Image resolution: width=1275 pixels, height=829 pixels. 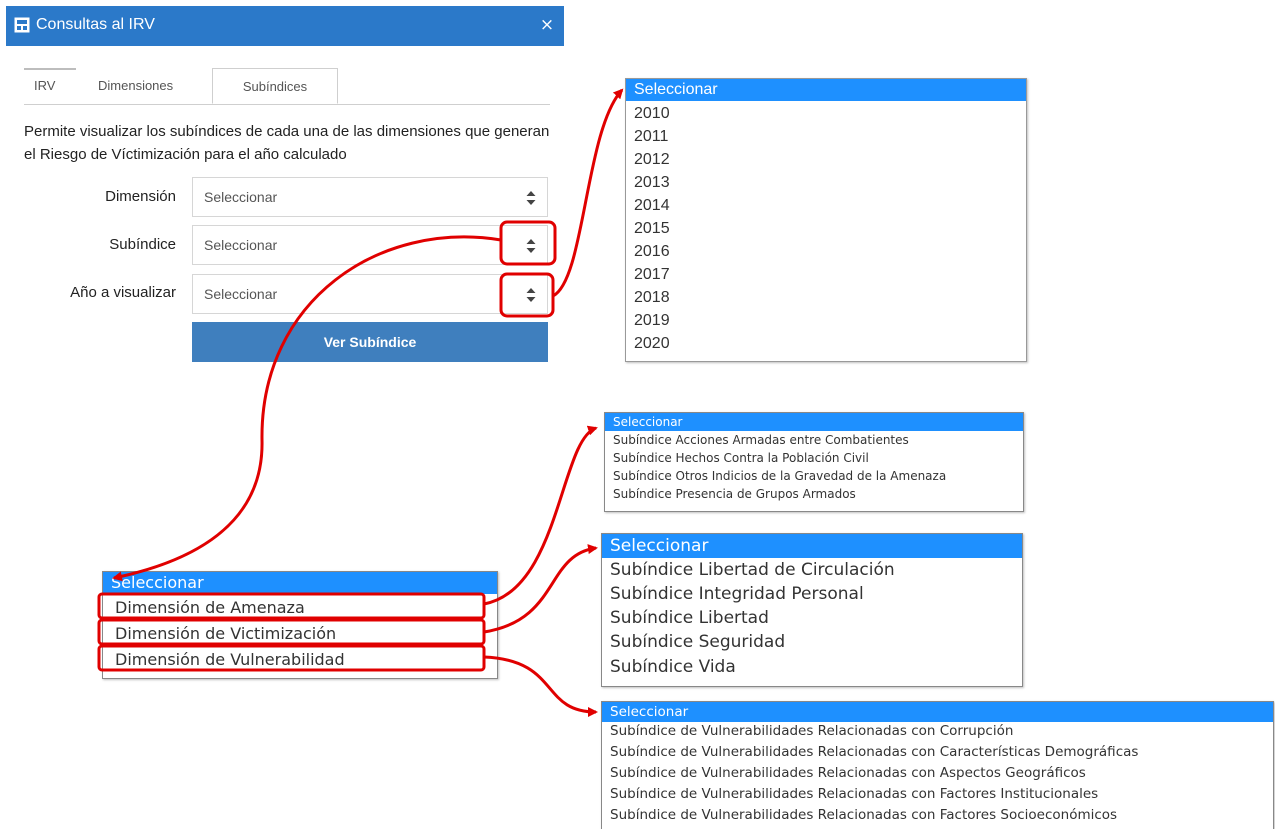 I want to click on year-option: 2020, so click(x=652, y=344).